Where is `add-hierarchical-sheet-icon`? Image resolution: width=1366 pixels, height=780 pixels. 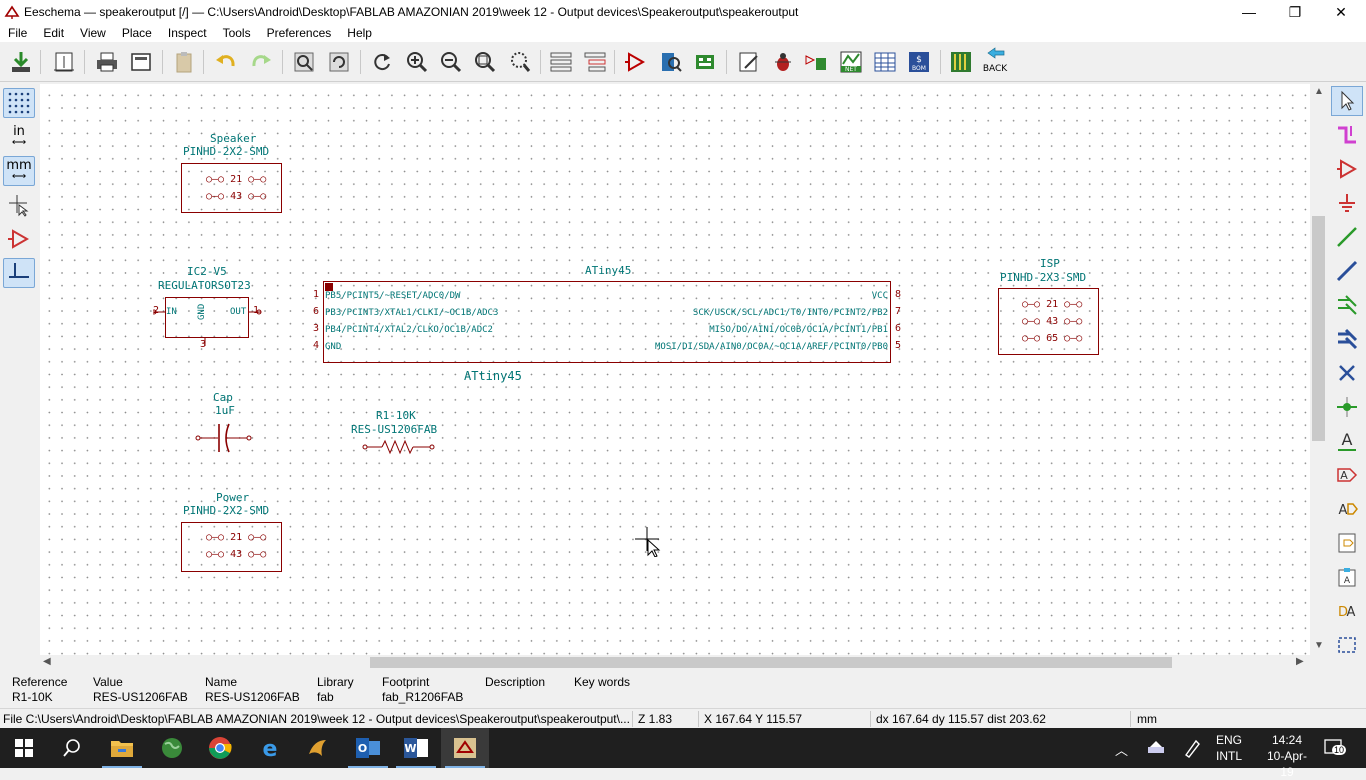 add-hierarchical-sheet-icon is located at coordinates (1347, 543).